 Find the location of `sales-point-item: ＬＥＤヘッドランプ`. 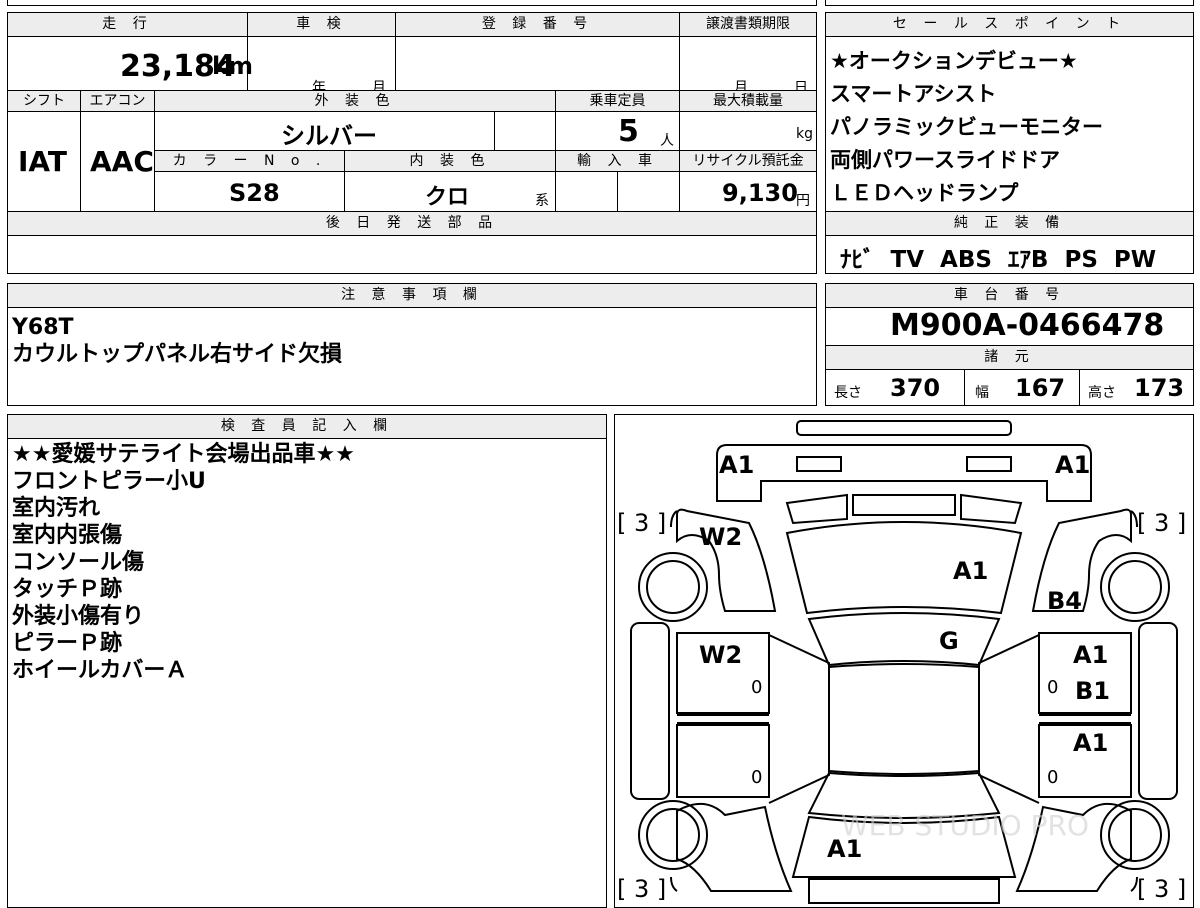

sales-point-item: ＬＥＤヘッドランプ is located at coordinates (924, 193).